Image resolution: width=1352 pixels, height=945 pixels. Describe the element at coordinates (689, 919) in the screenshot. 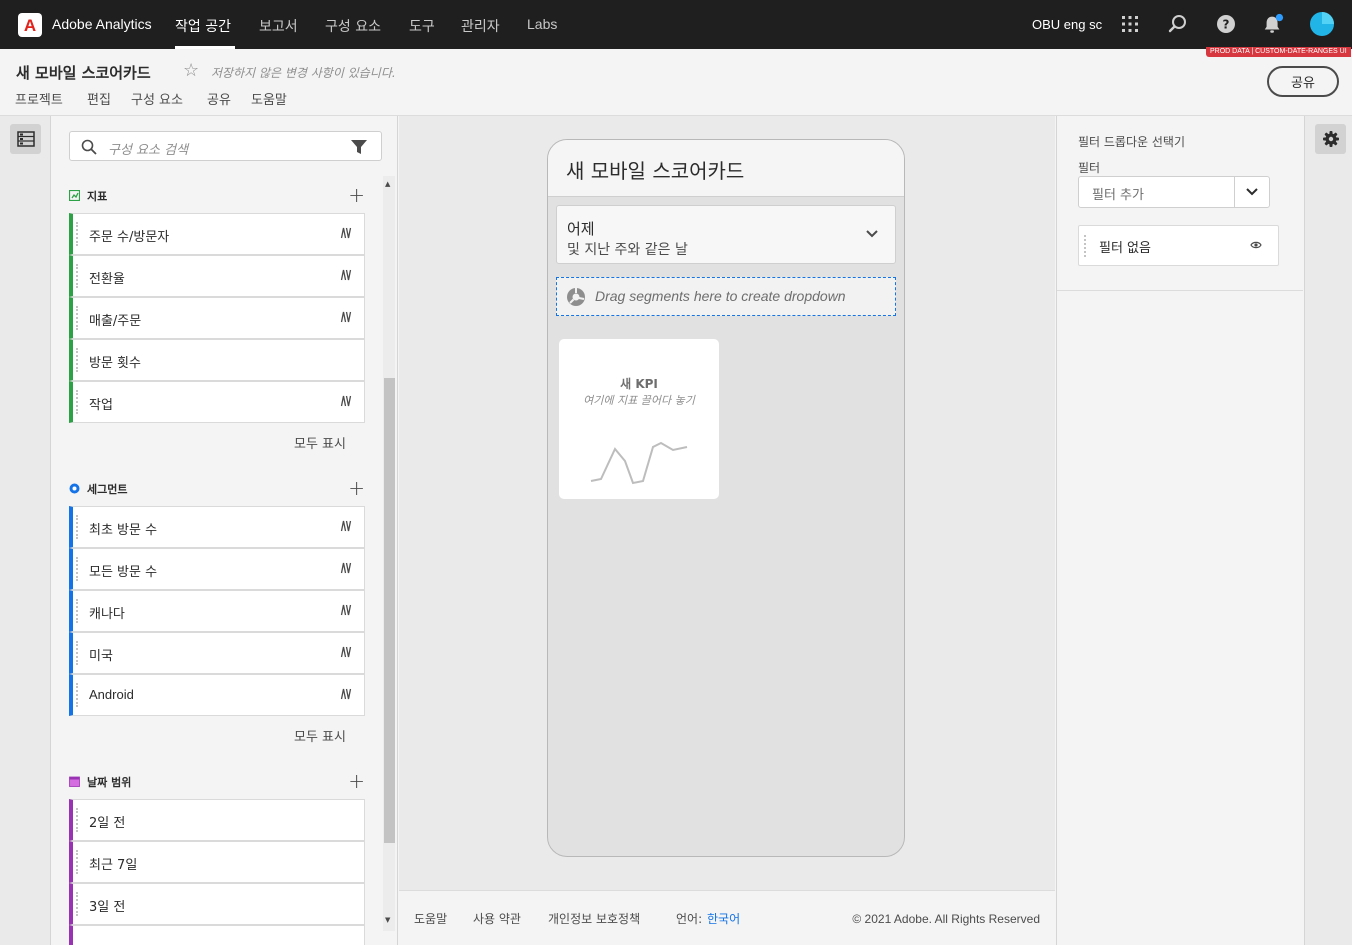

I see `footer-language-label: 언어:` at that location.